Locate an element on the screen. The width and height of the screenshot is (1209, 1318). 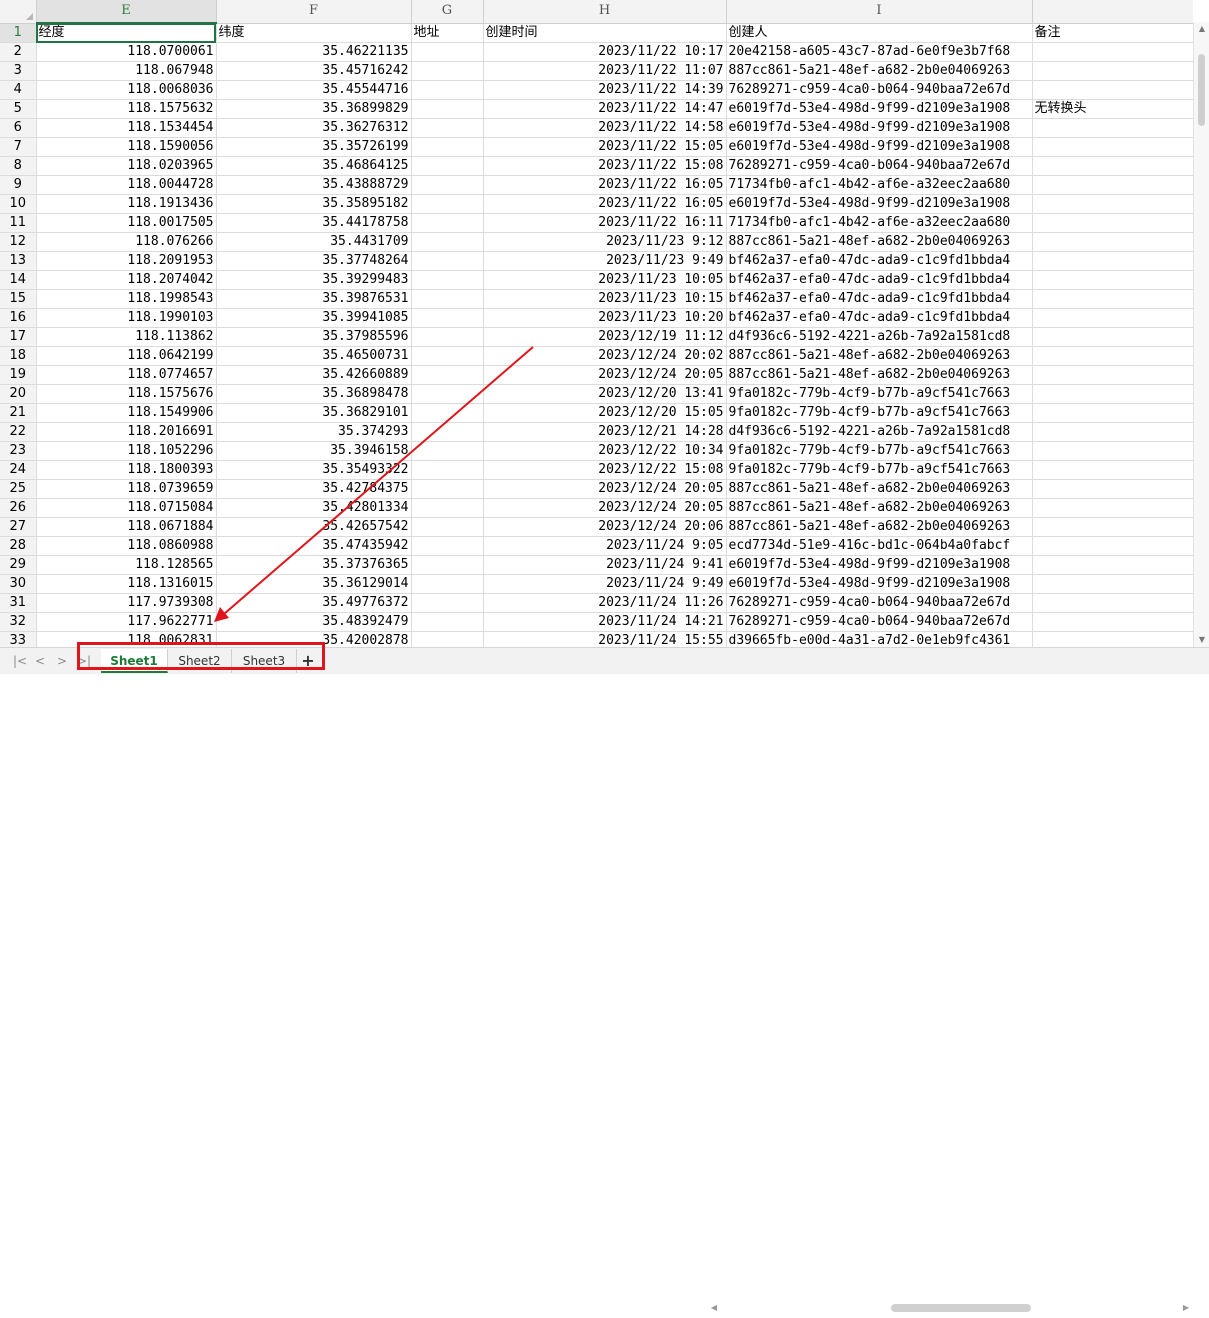
cell-longitude: 118.0715084 is located at coordinates (126, 508).